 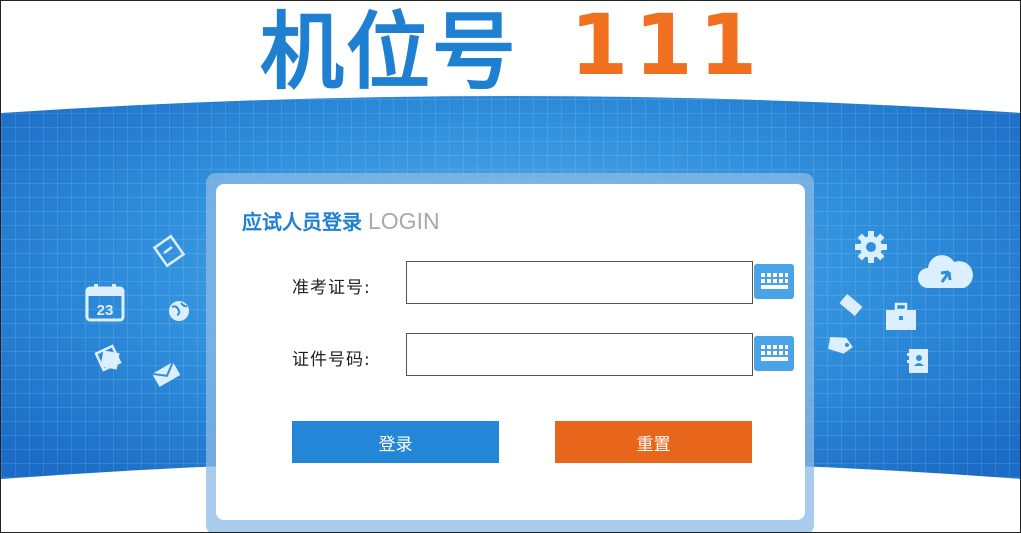 What do you see at coordinates (179, 311) in the screenshot?
I see `globe-icon` at bounding box center [179, 311].